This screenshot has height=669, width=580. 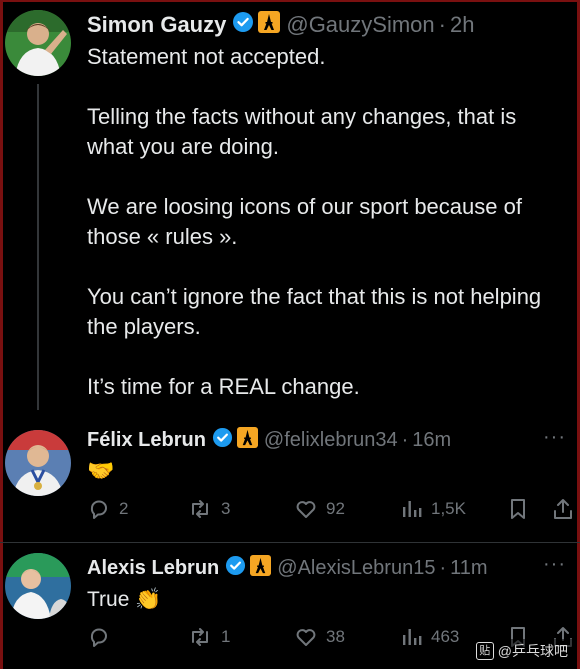 What do you see at coordinates (146, 440) in the screenshot?
I see `author-name: Félix Lebrun` at bounding box center [146, 440].